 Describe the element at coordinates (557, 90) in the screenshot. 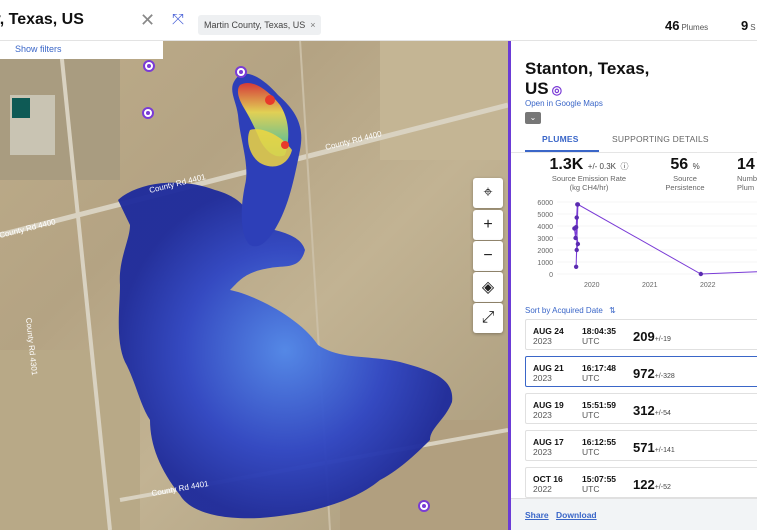

I see `source-ring-icon: ◎` at that location.